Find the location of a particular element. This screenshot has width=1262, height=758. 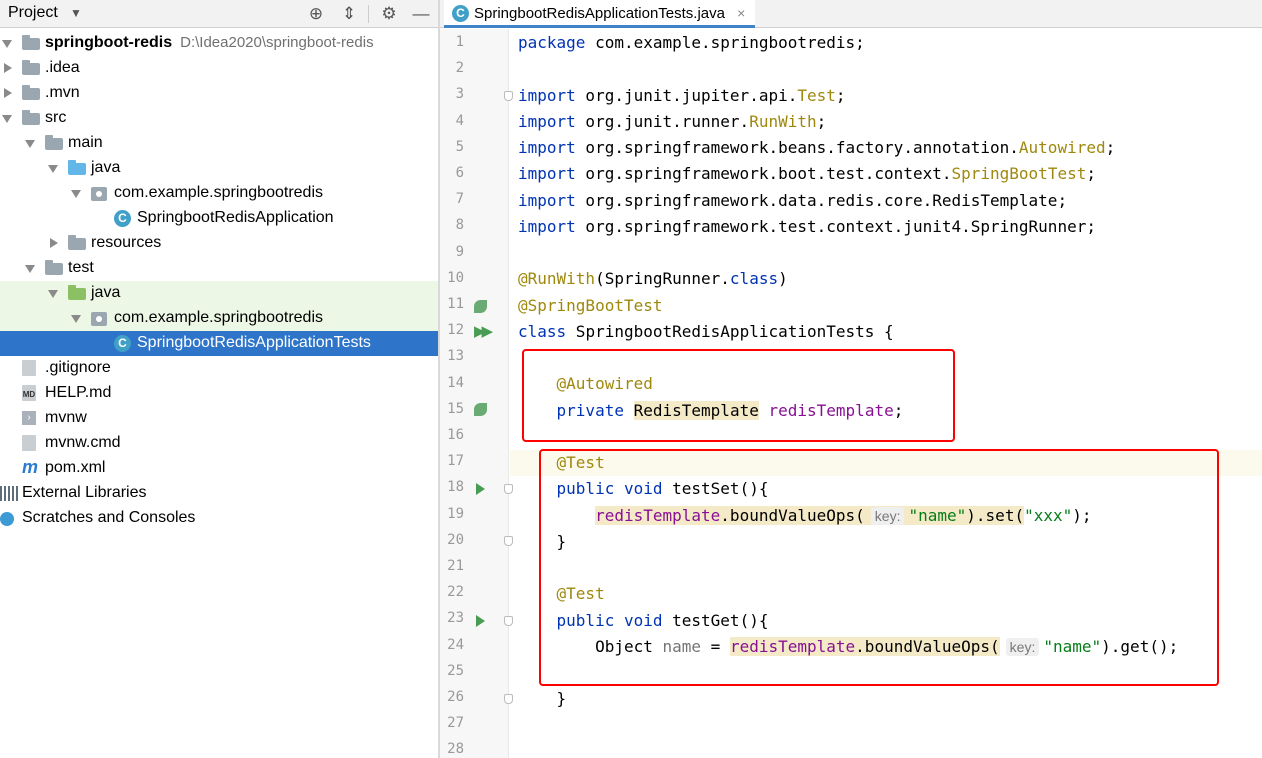

toolbar-divider is located at coordinates (368, 14).